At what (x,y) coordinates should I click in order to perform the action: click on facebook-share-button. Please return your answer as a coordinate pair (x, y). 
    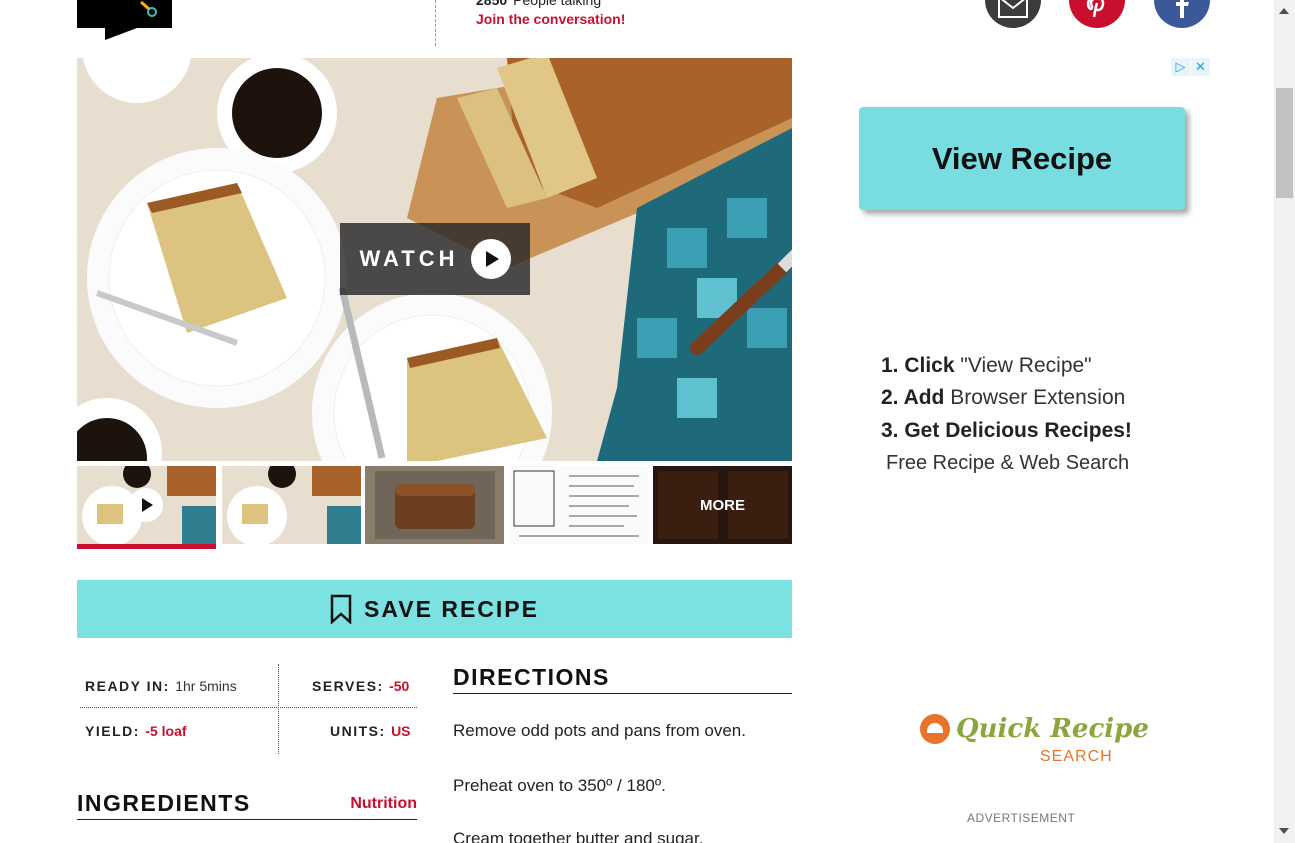
    Looking at the image, I should click on (1182, 14).